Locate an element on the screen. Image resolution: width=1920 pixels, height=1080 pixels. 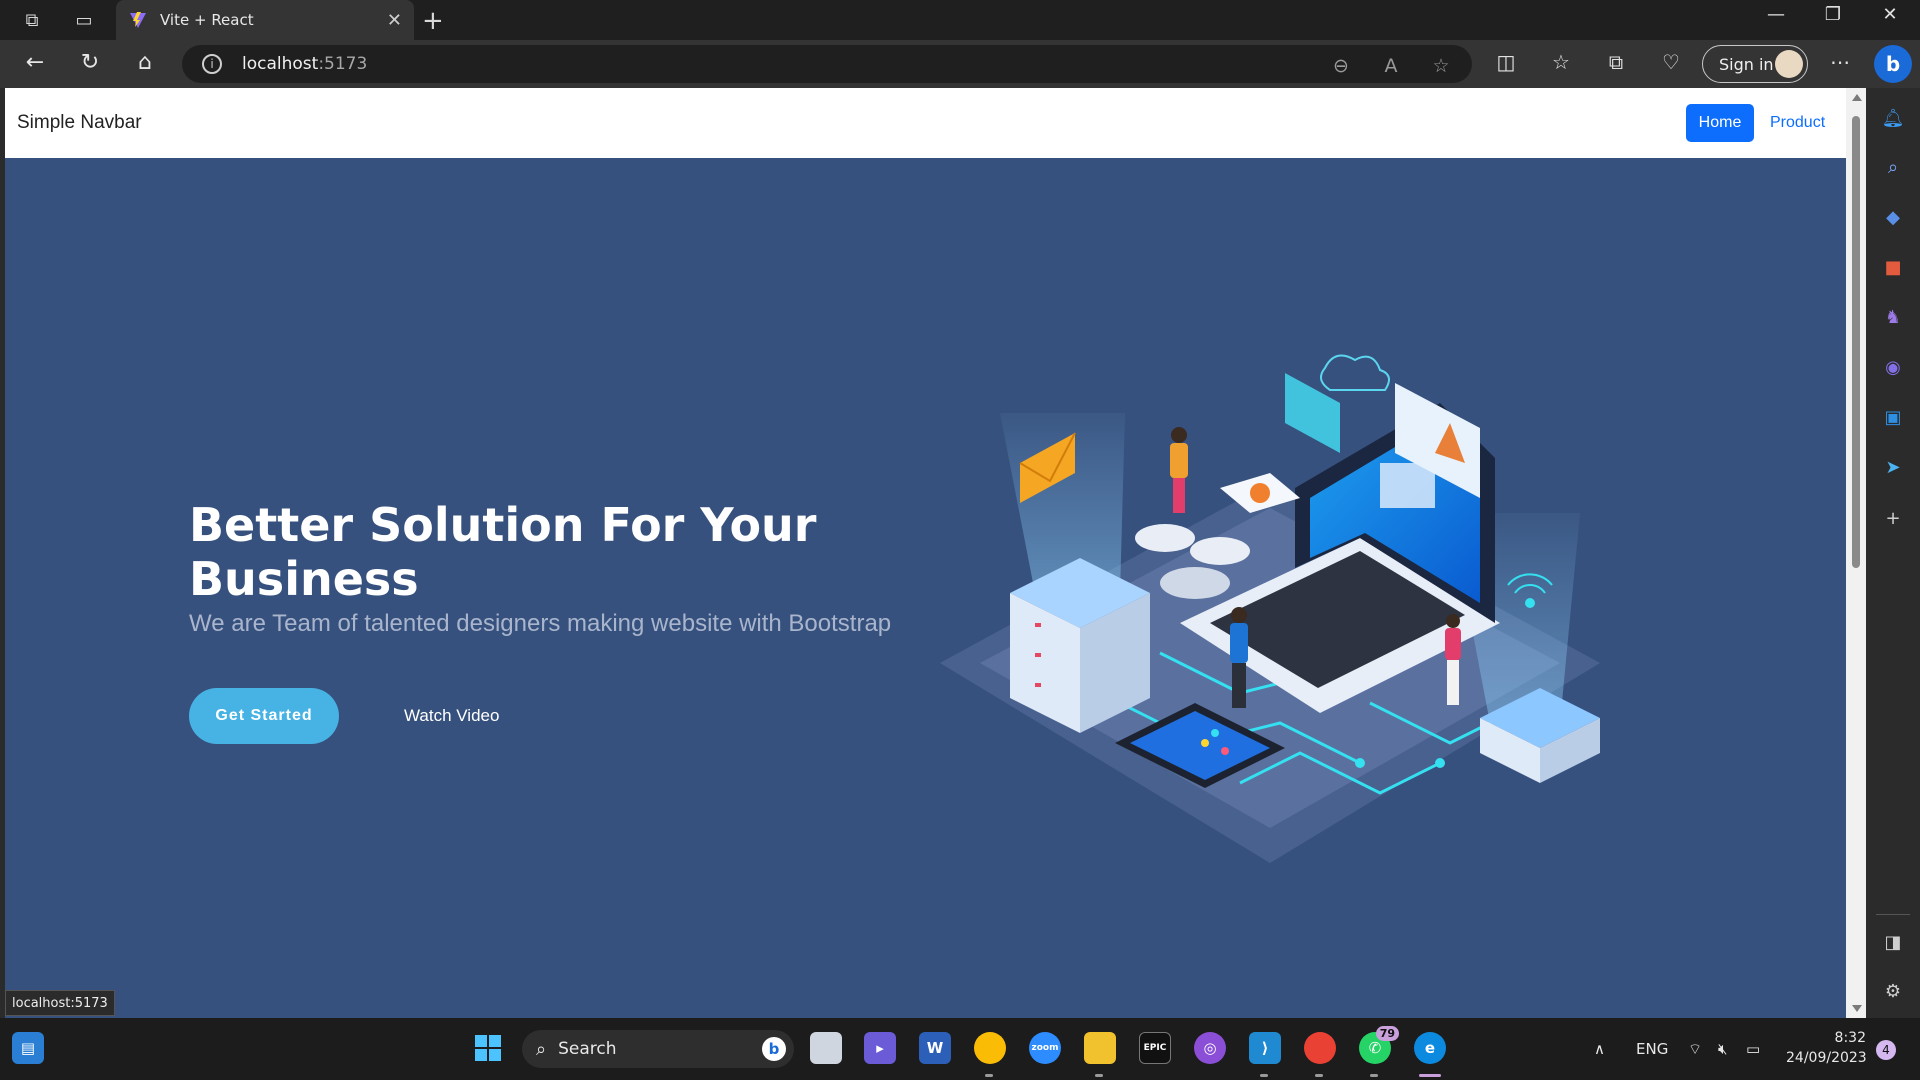
language-indicator: ENG is located at coordinates (1652, 1049).